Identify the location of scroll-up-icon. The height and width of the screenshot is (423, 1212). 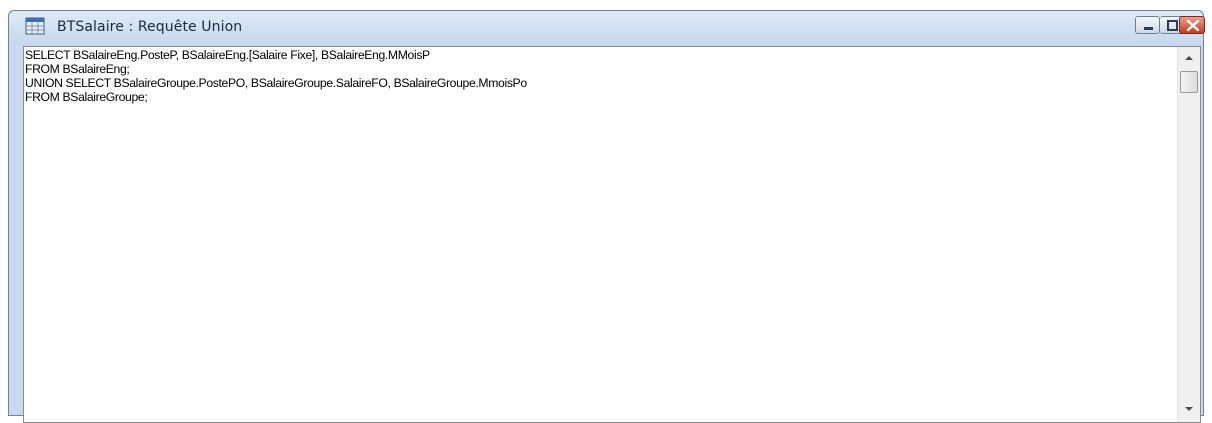
(1189, 58).